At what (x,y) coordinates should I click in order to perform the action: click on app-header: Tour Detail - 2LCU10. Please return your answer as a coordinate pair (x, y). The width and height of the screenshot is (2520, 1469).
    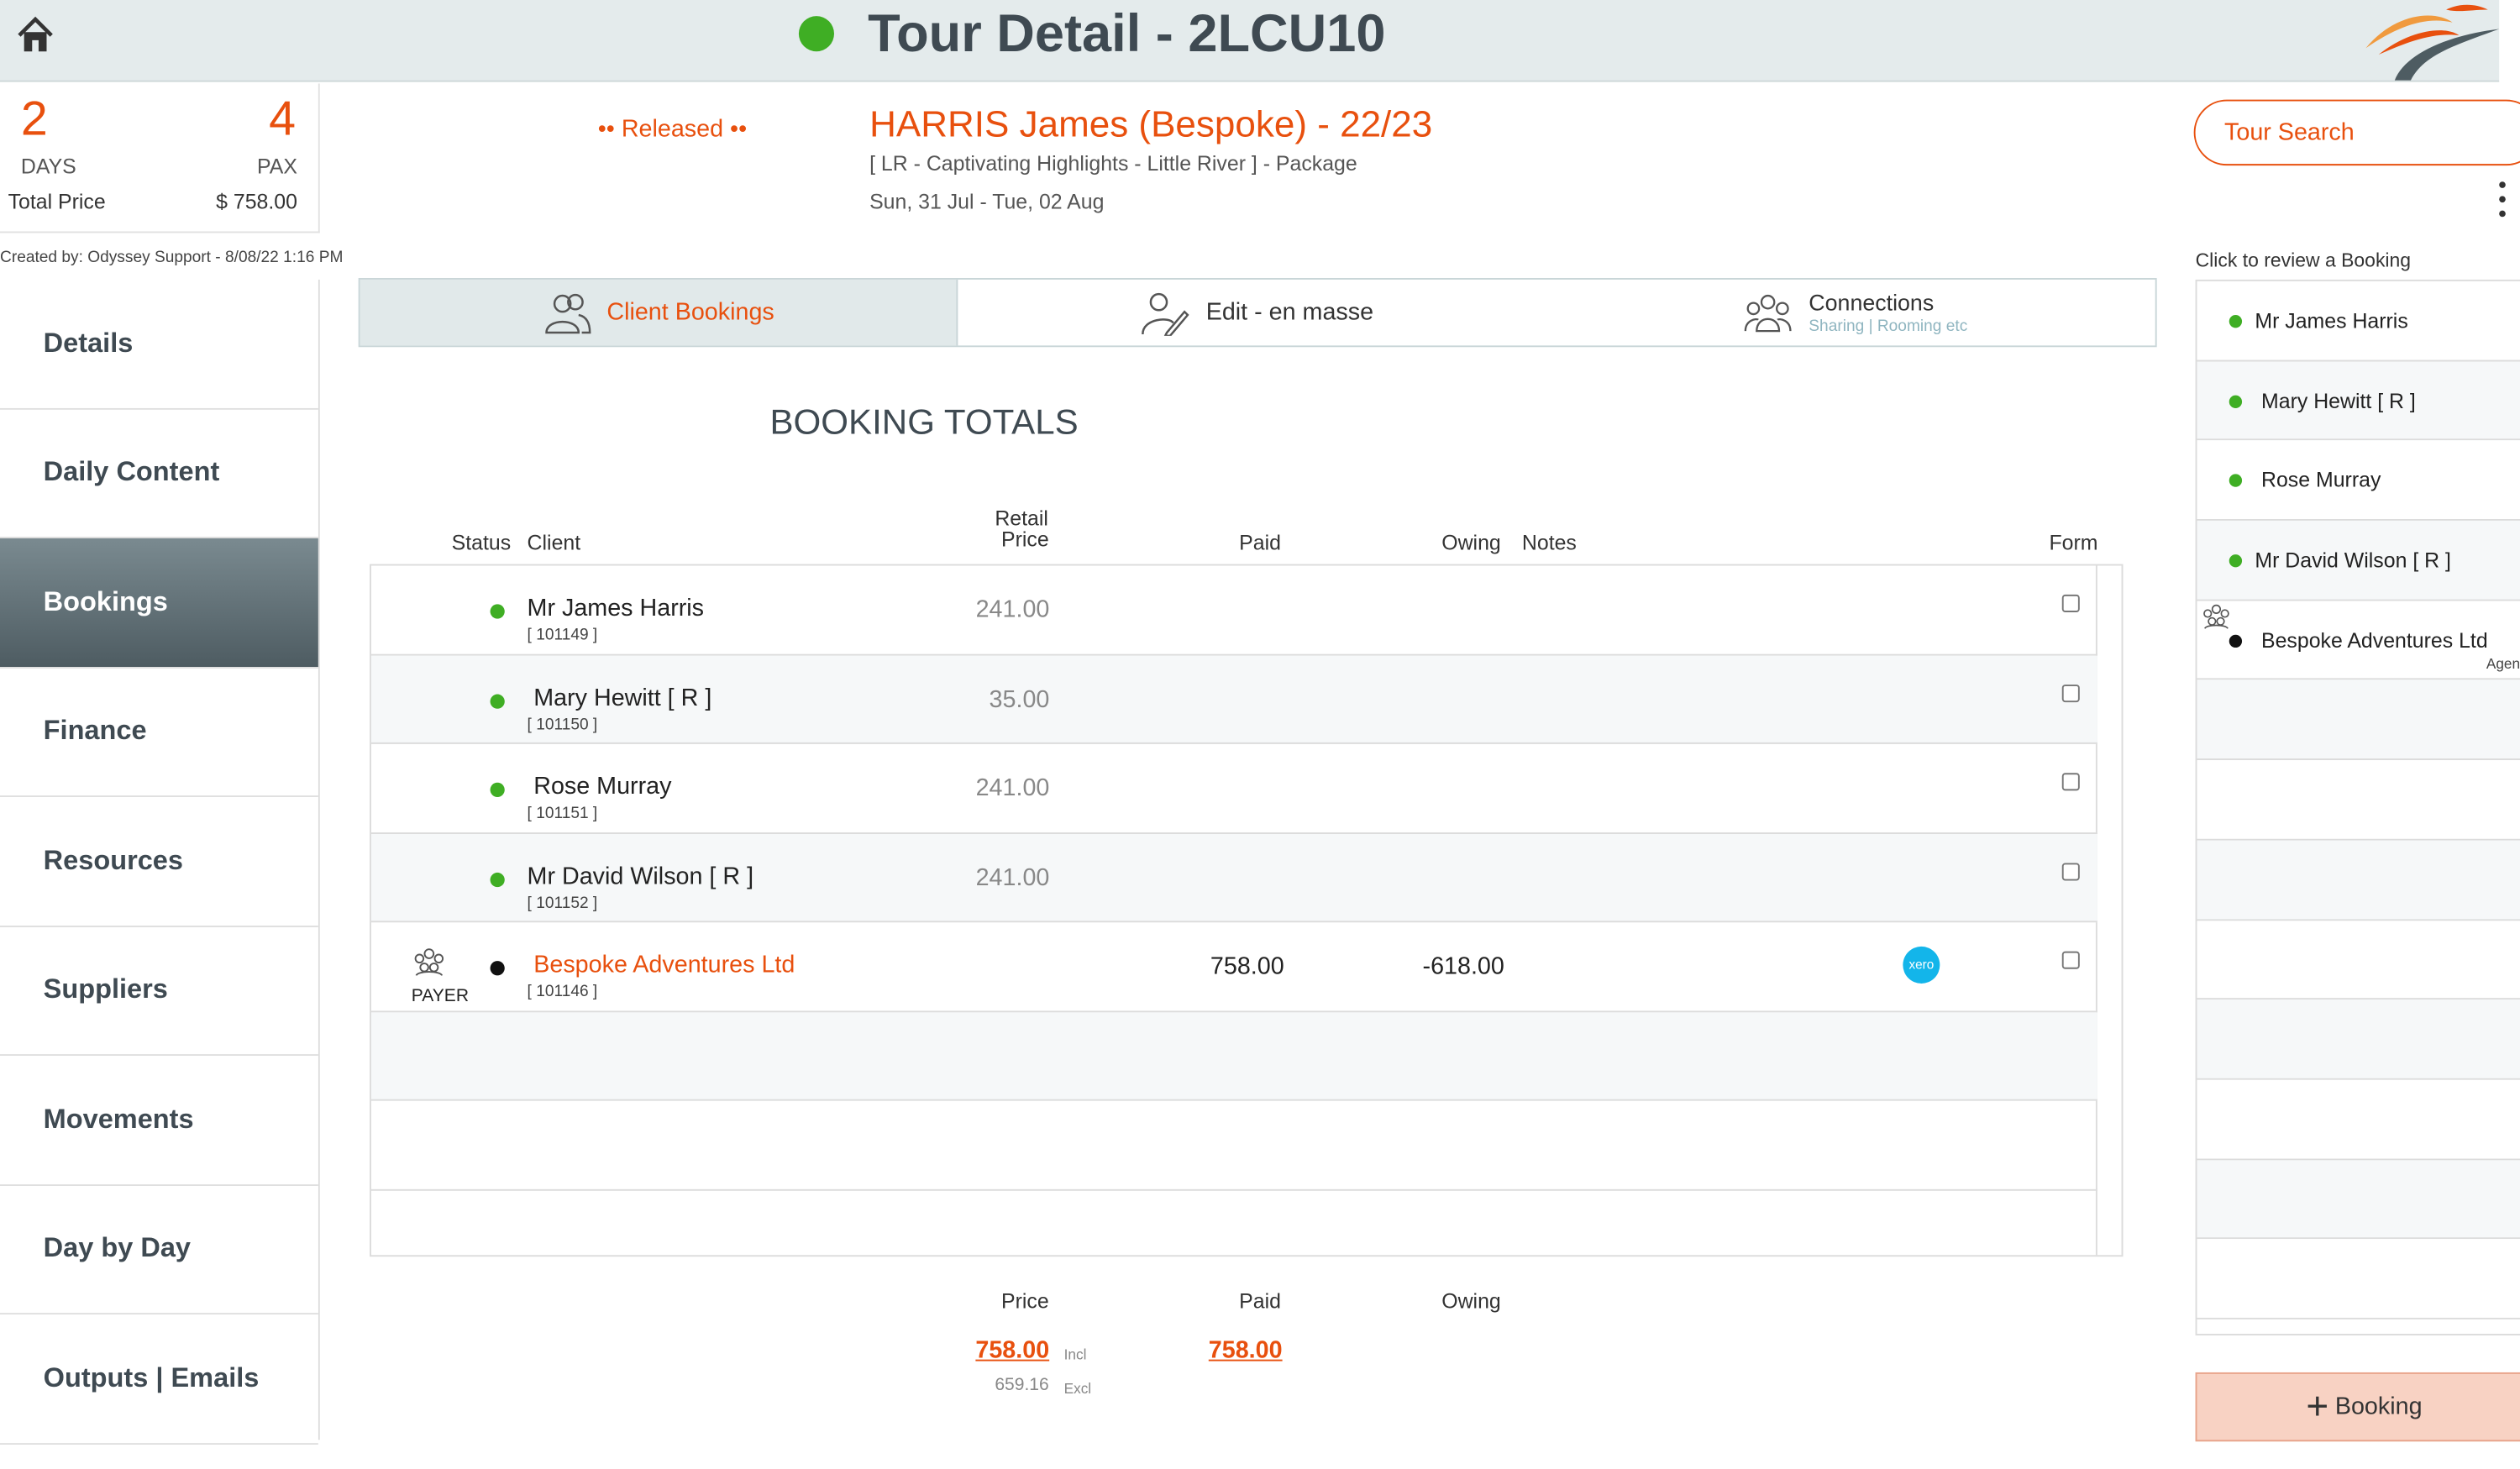
    Looking at the image, I should click on (1250, 41).